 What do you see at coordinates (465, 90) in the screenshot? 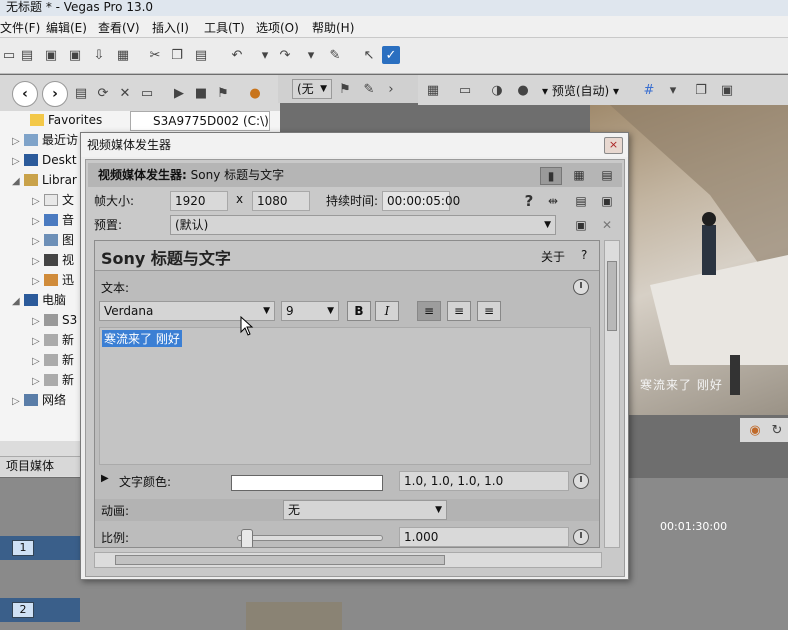
I see `monitor-icon: ▭` at bounding box center [465, 90].